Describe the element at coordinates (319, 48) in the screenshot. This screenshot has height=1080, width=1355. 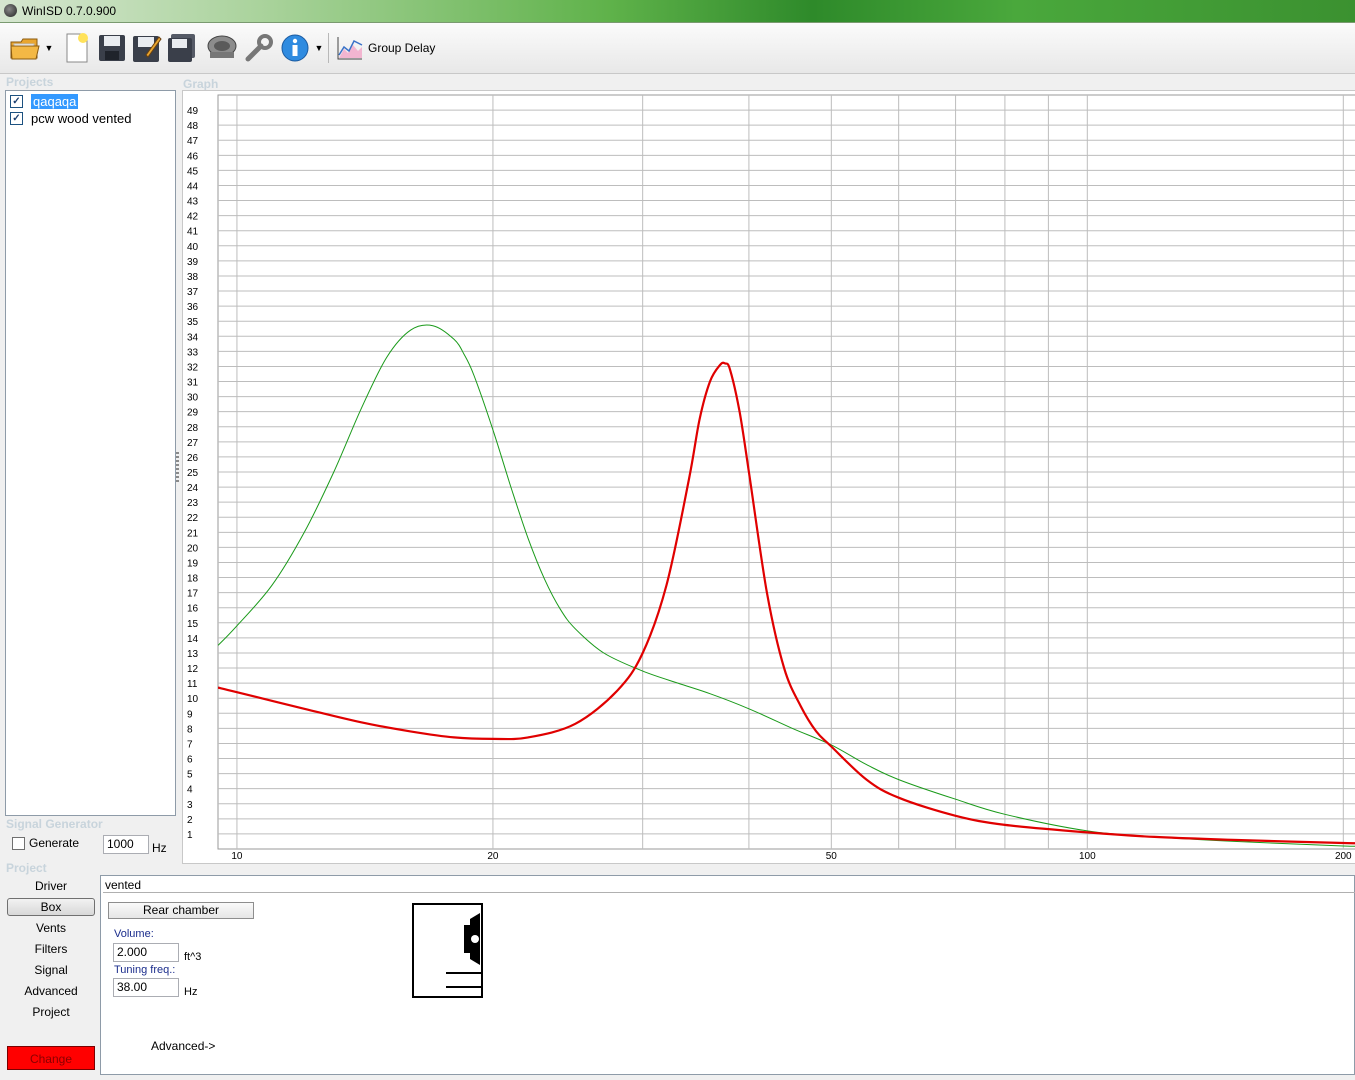
I see `info-dropdown-arrow: ▼` at that location.